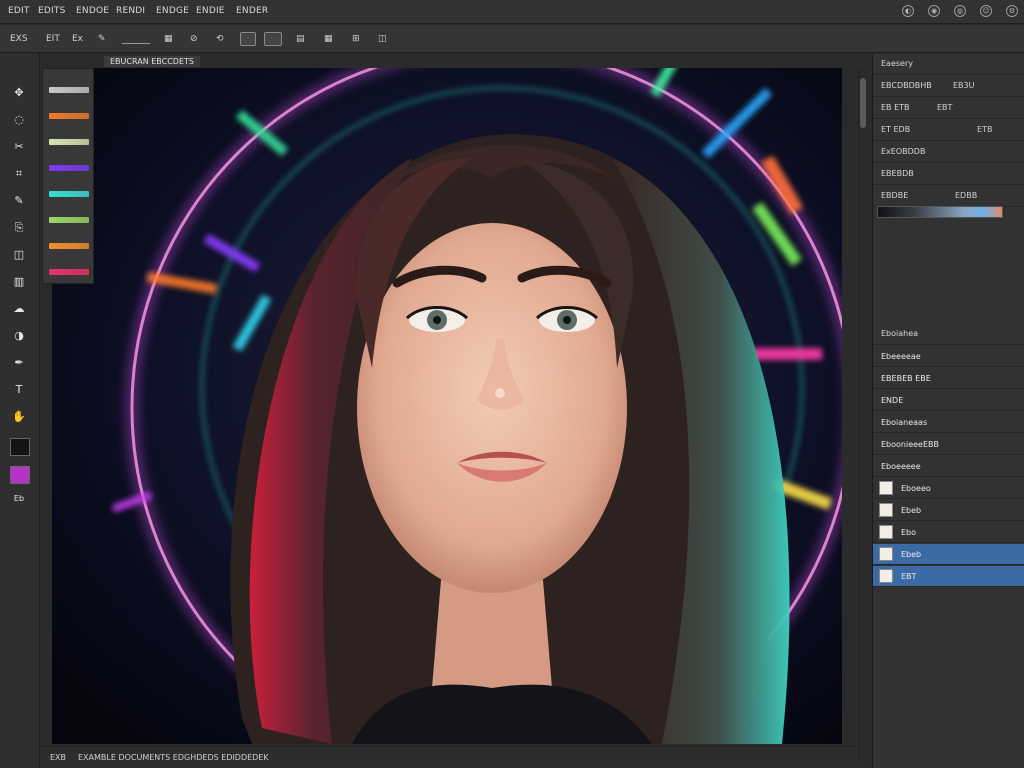  What do you see at coordinates (948, 444) in the screenshot?
I see `layer-row: EboonieeeEBB` at bounding box center [948, 444].